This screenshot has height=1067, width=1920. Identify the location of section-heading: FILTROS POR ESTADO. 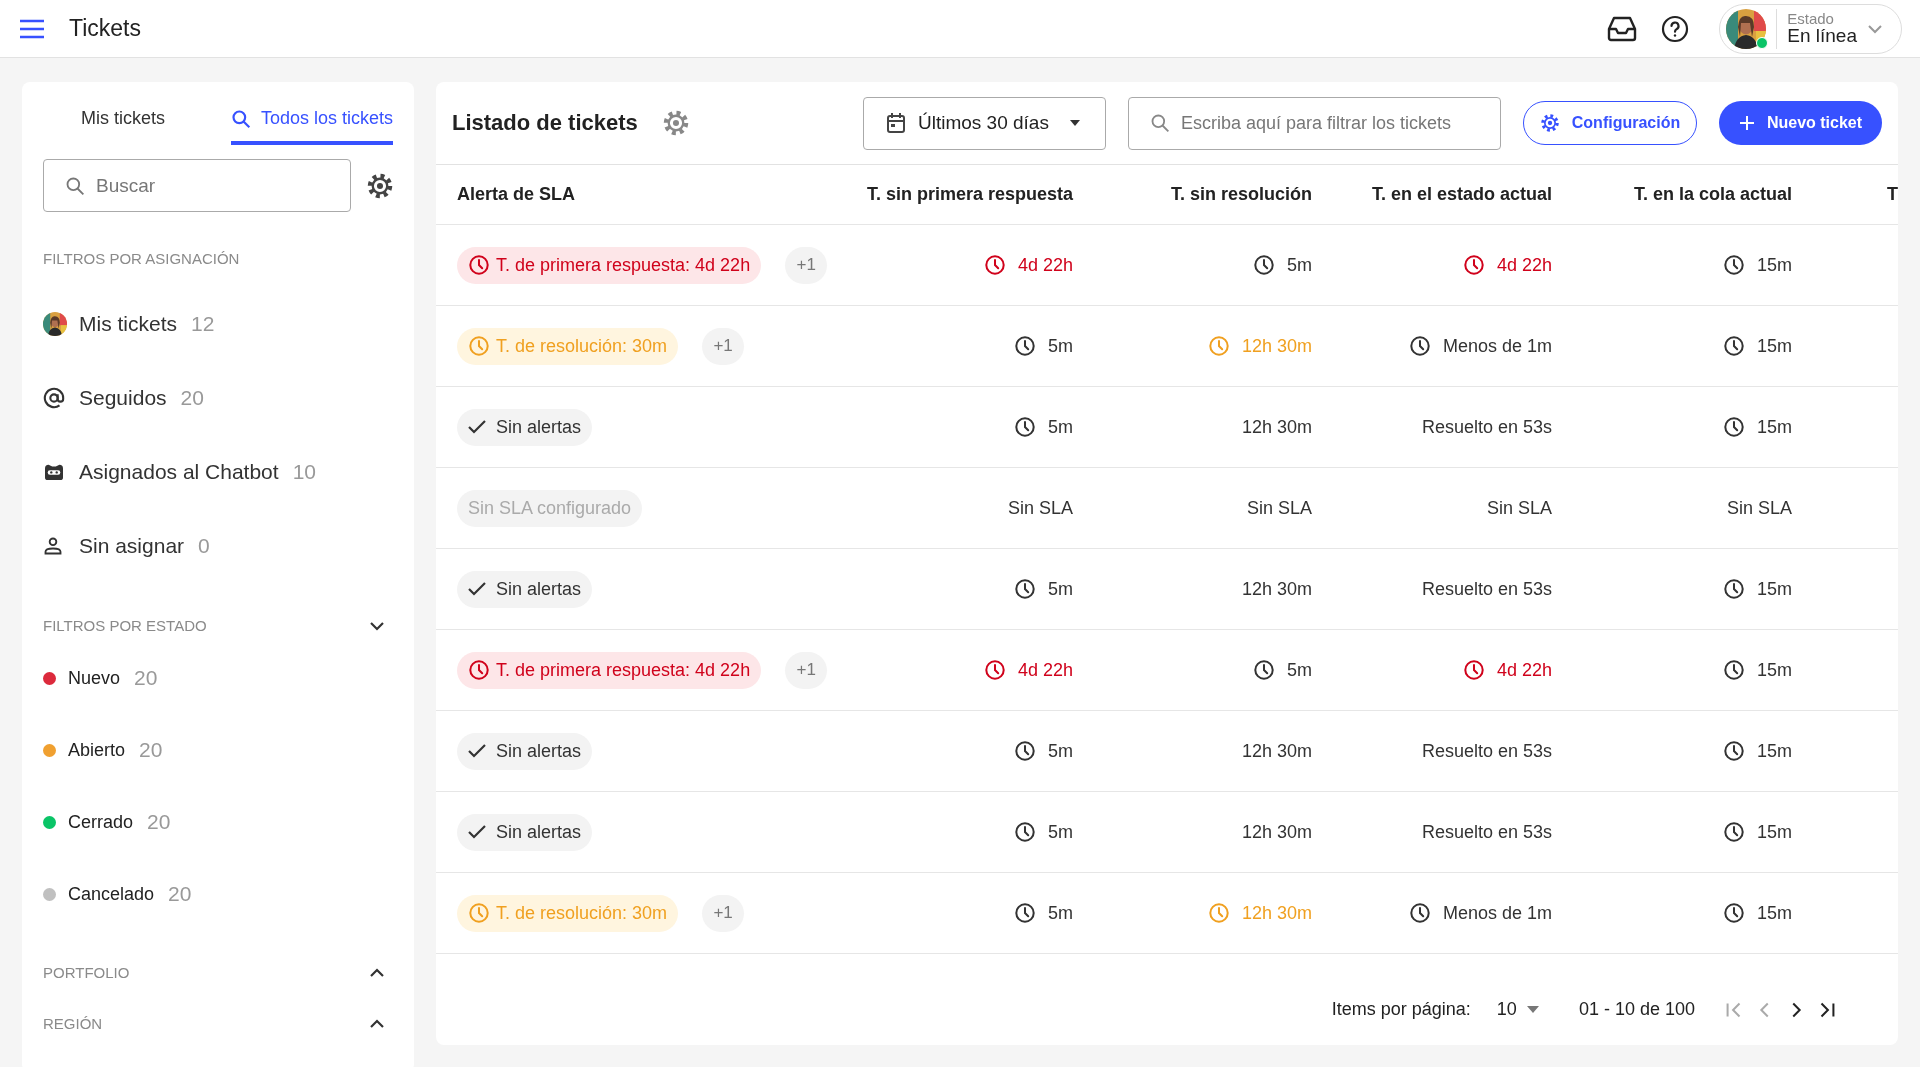
(125, 625).